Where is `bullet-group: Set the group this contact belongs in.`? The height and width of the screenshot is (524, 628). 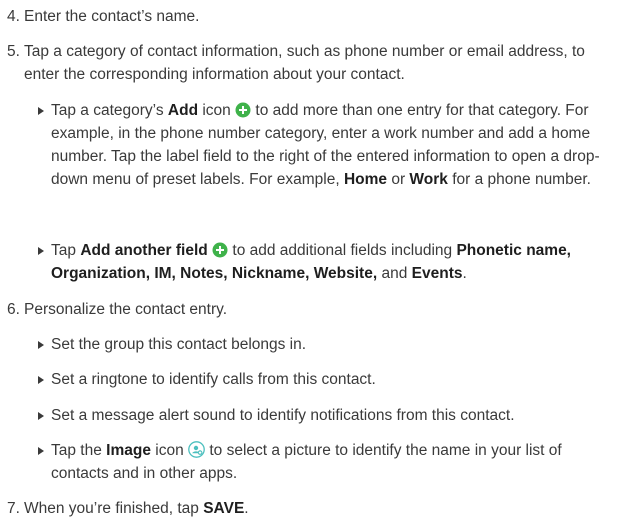 bullet-group: Set the group this contact belongs in. is located at coordinates (324, 344).